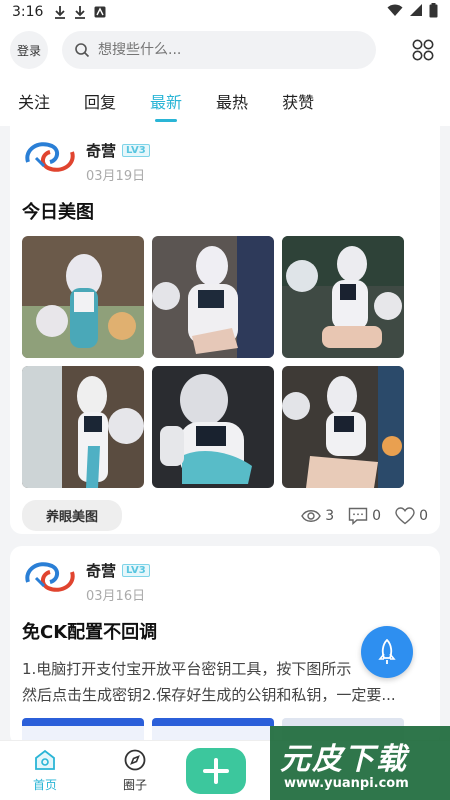 The width and height of the screenshot is (450, 800). What do you see at coordinates (116, 596) in the screenshot?
I see `post-date: 03月16日` at bounding box center [116, 596].